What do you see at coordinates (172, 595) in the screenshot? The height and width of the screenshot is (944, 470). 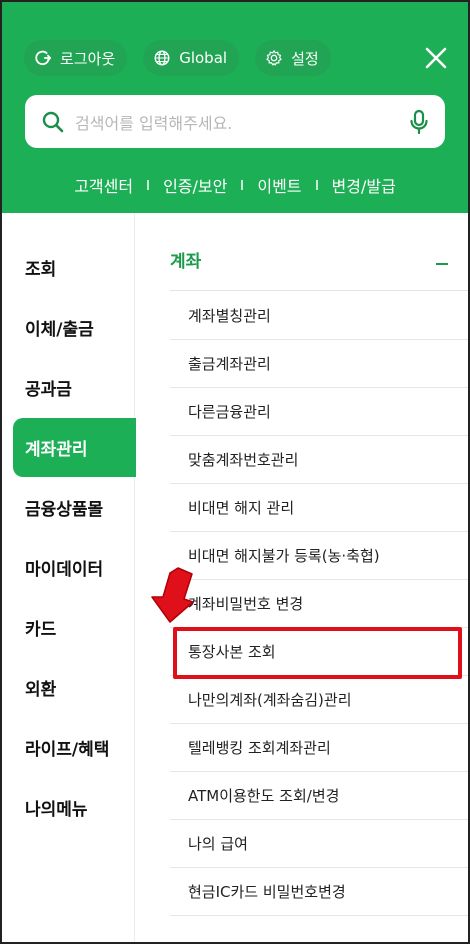 I see `pointer-arrow-icon` at bounding box center [172, 595].